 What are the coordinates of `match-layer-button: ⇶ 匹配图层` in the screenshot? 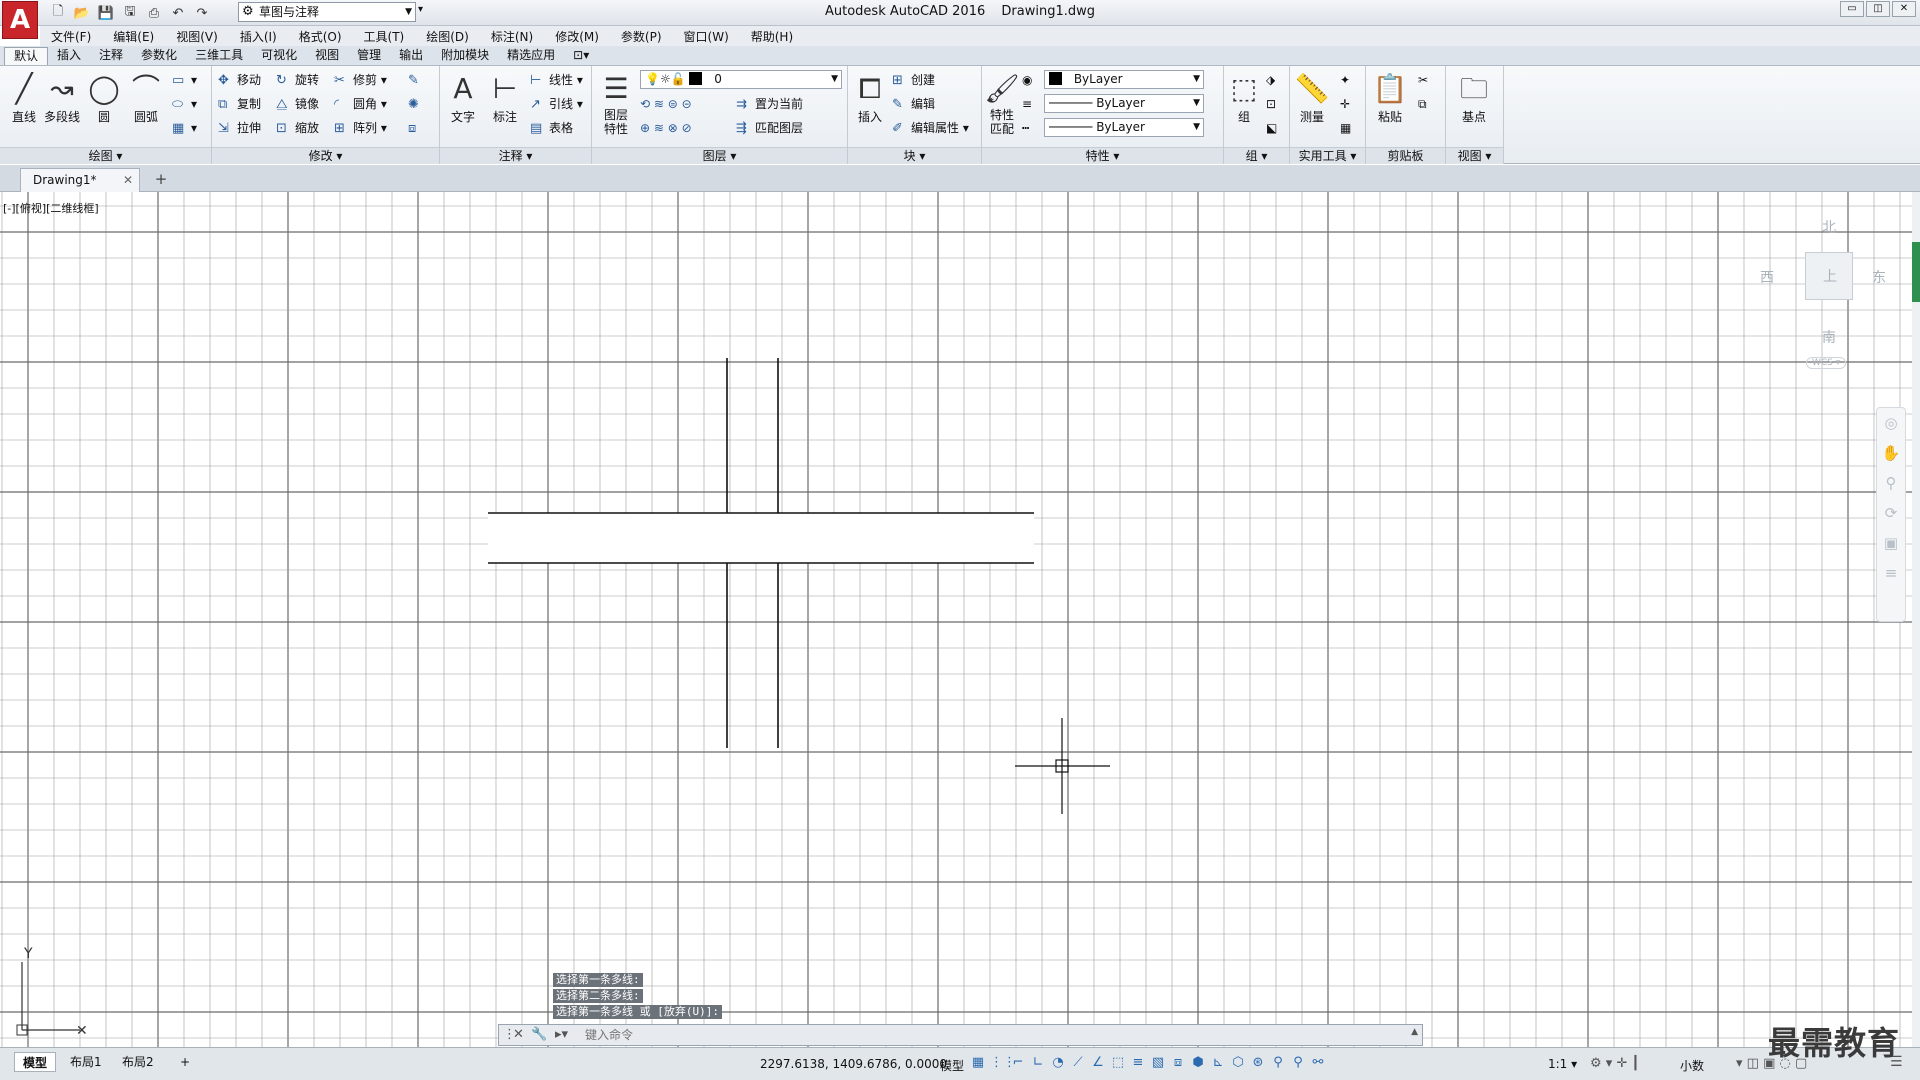 It's located at (769, 128).